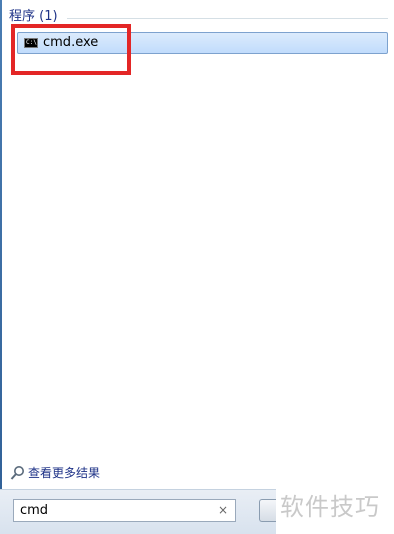  What do you see at coordinates (330, 507) in the screenshot?
I see `watermark: 软件技巧` at bounding box center [330, 507].